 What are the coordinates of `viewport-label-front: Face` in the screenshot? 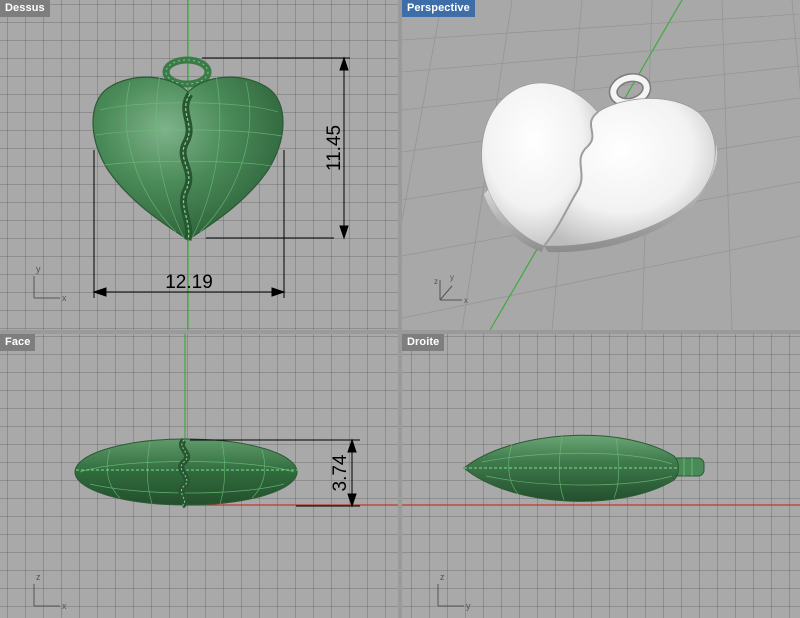 It's located at (18, 342).